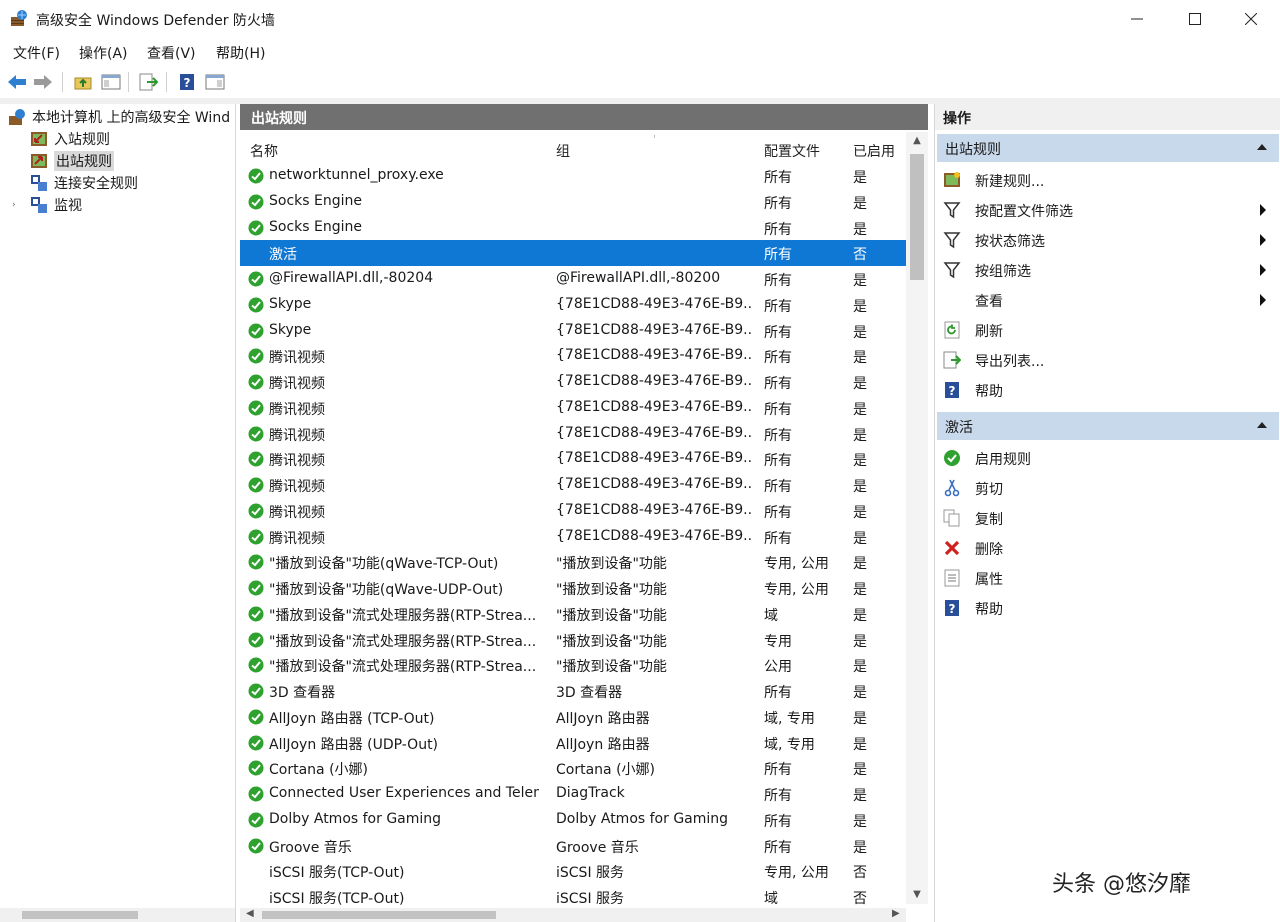  I want to click on menu-action: 操作(A), so click(103, 53).